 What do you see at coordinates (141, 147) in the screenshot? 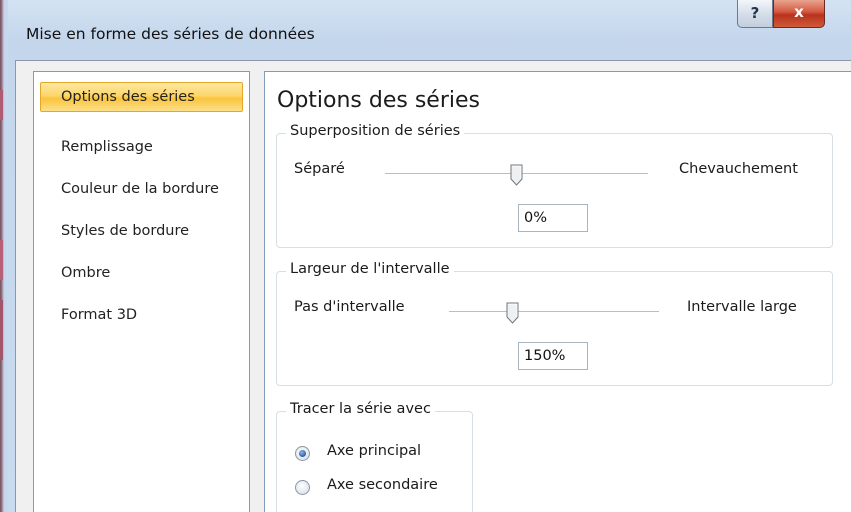
I see `sidebar-item-fill: Remplissage` at bounding box center [141, 147].